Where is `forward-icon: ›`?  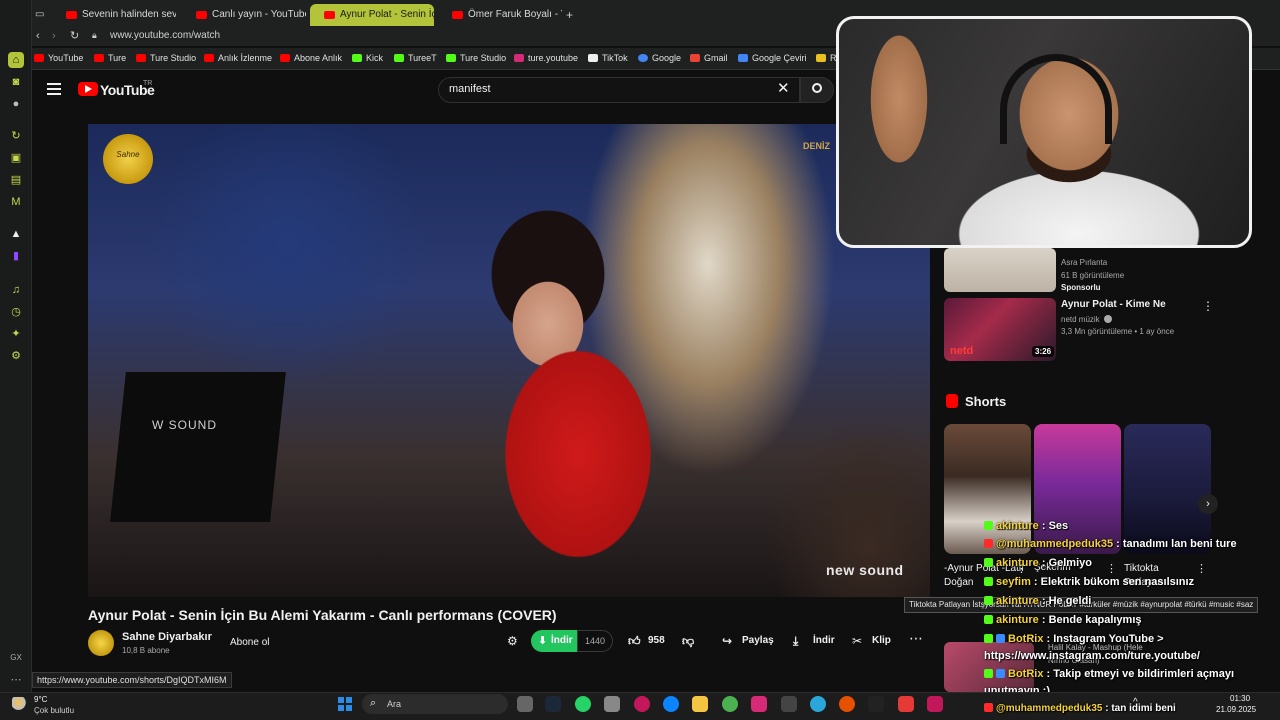
forward-icon: › is located at coordinates (54, 36).